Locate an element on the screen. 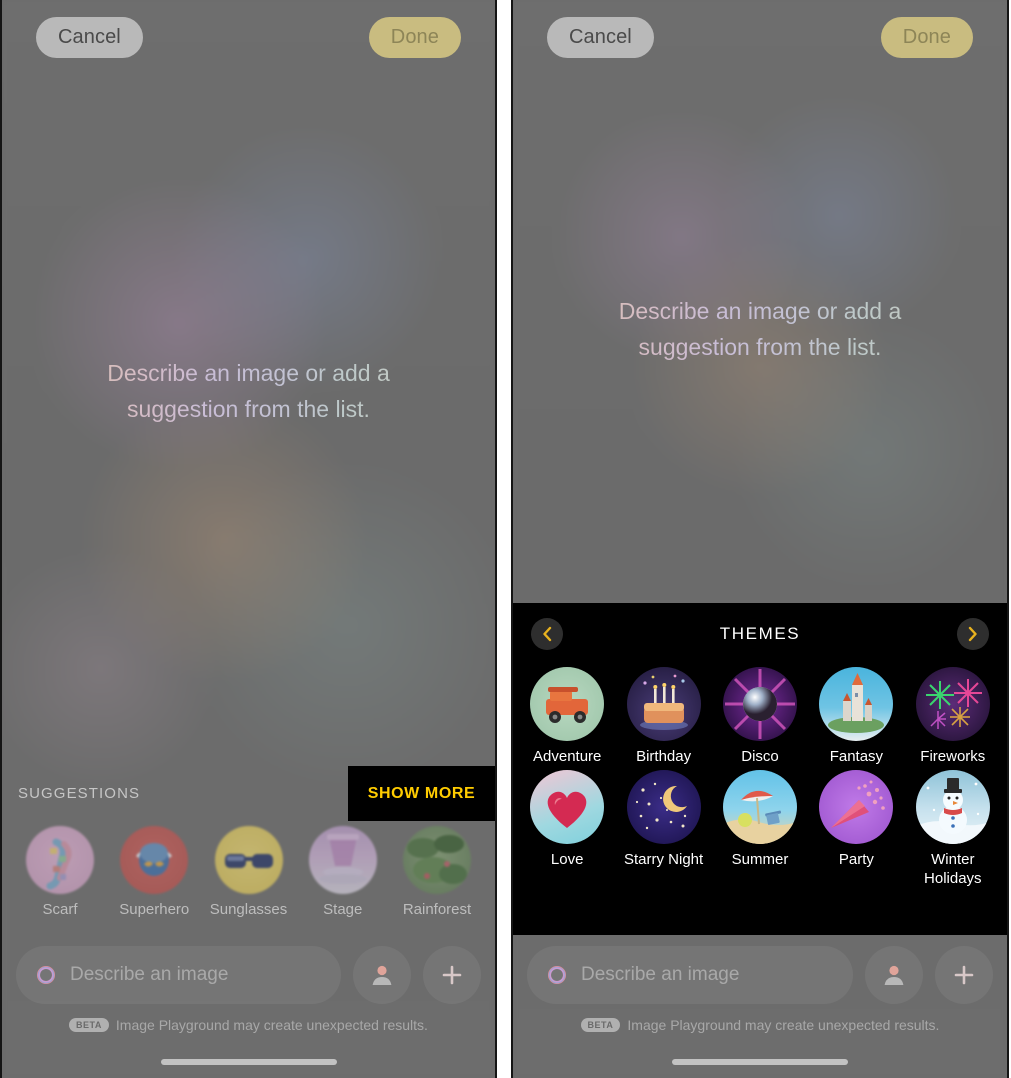 The width and height of the screenshot is (1011, 1078). winter-holidays-theme-thumbnail is located at coordinates (952, 807).